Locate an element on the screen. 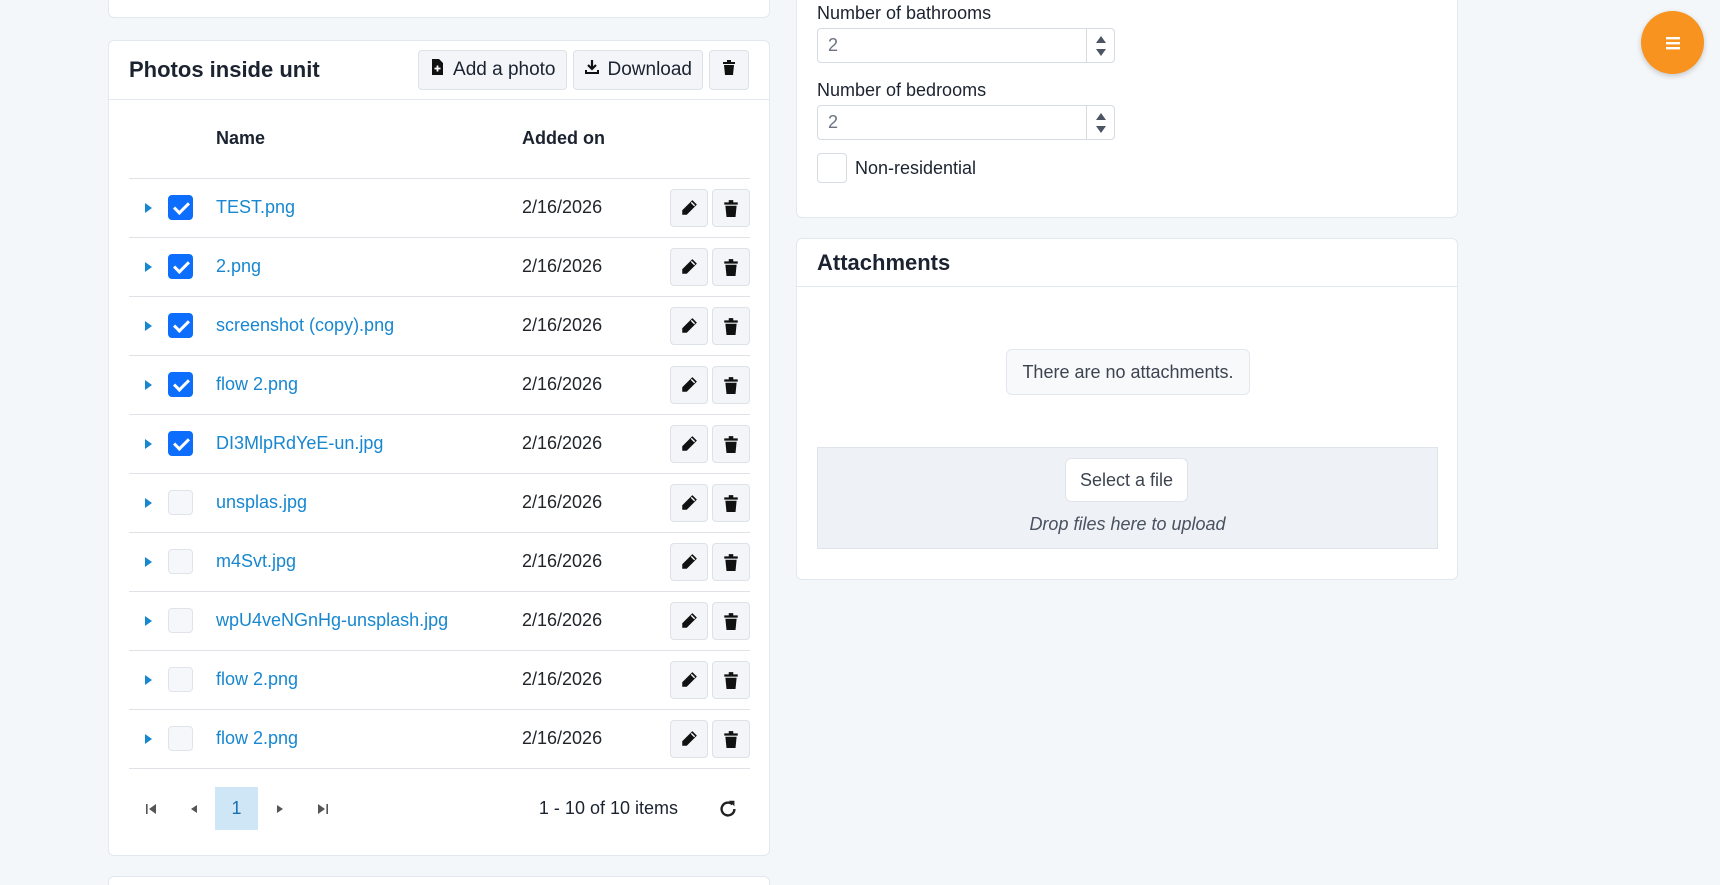  bedrooms-label: Number of bedrooms is located at coordinates (902, 90).